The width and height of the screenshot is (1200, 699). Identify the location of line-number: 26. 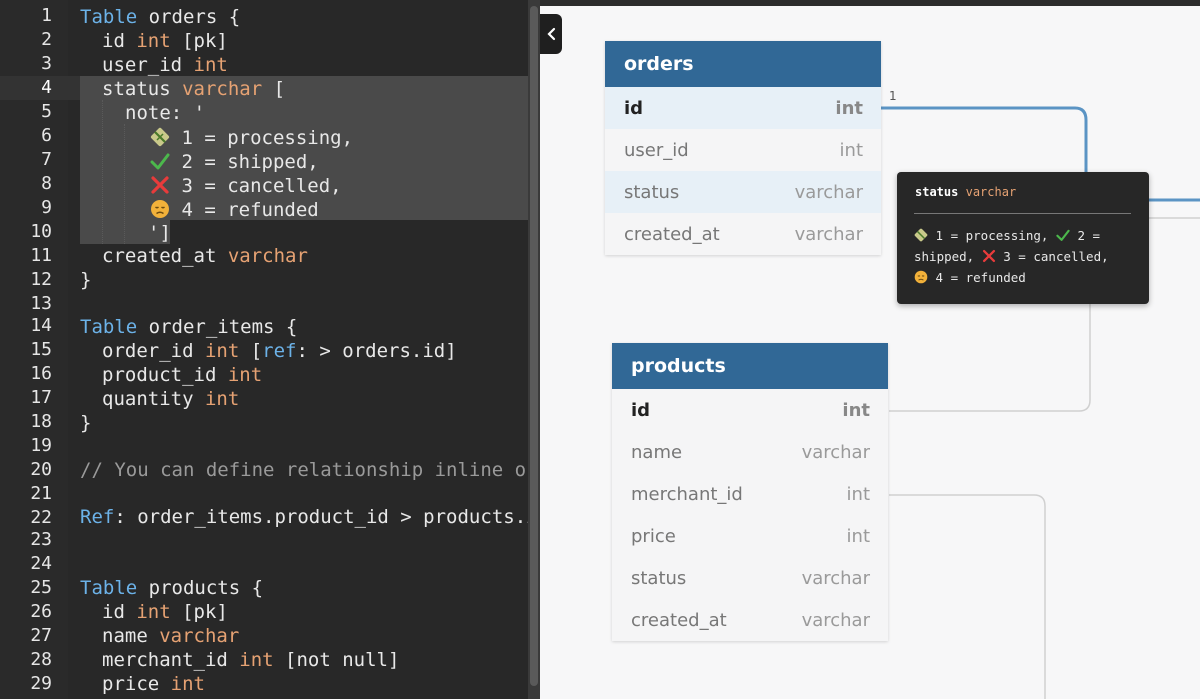
(41, 611).